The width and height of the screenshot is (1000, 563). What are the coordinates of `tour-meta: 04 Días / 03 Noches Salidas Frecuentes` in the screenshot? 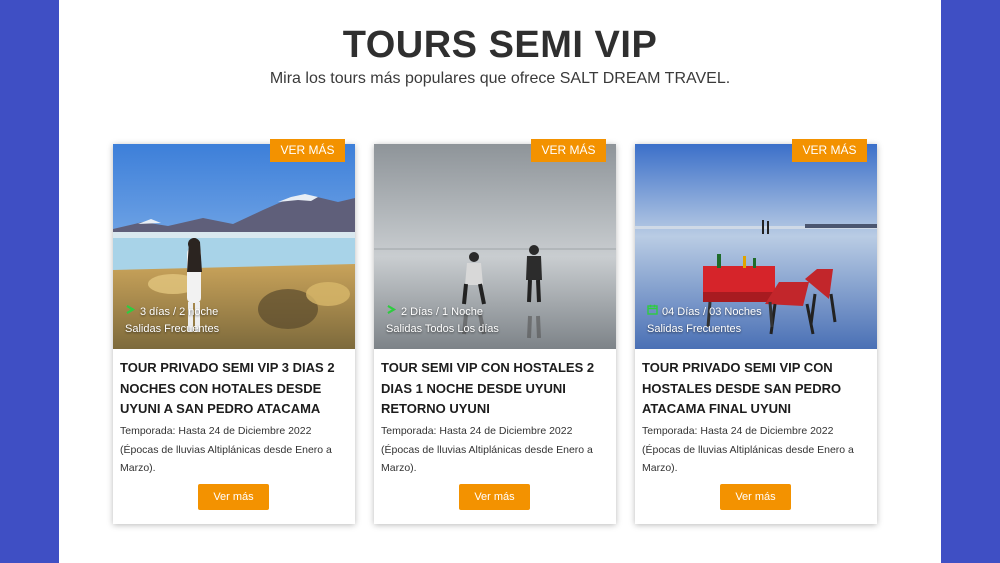 It's located at (704, 320).